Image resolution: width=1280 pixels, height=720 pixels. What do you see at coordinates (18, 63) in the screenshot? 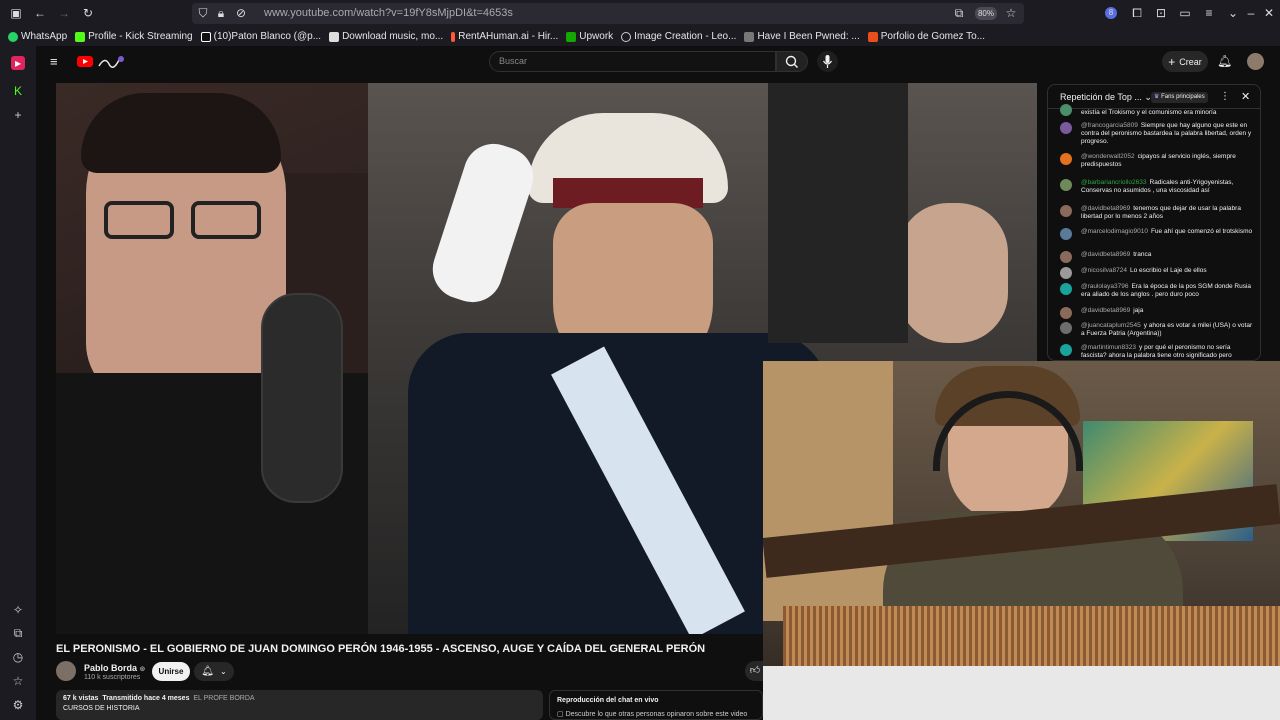
I see `youtube-music-icon: ▸` at bounding box center [18, 63].